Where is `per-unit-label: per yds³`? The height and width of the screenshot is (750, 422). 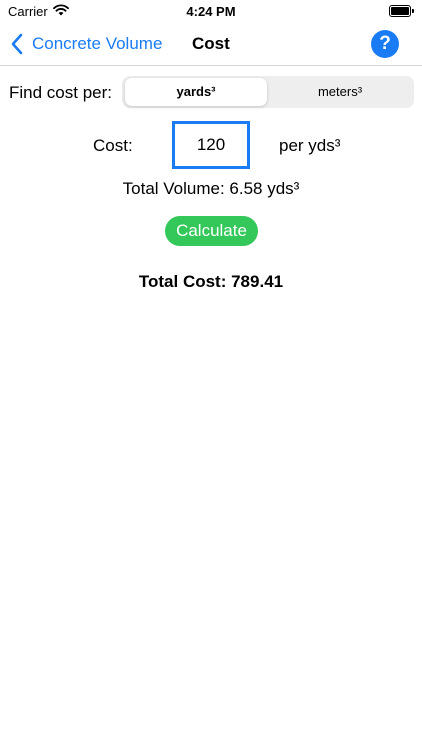
per-unit-label: per yds³ is located at coordinates (310, 145).